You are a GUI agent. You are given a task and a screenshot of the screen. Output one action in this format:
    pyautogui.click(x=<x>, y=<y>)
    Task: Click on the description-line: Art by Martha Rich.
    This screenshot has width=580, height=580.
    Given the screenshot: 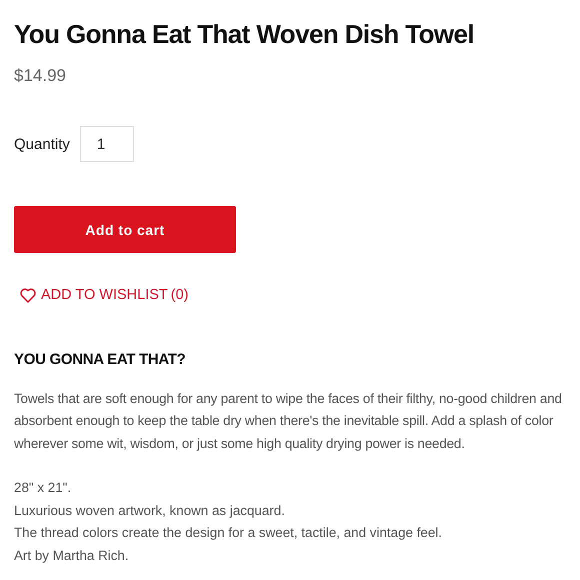 What is the action you would take?
    pyautogui.click(x=72, y=555)
    